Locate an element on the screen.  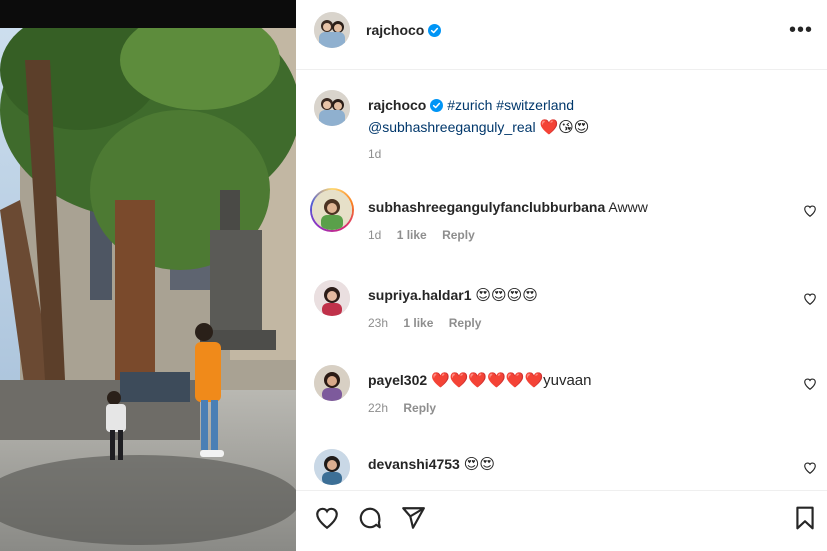
paper-plane-icon is located at coordinates (413, 518).